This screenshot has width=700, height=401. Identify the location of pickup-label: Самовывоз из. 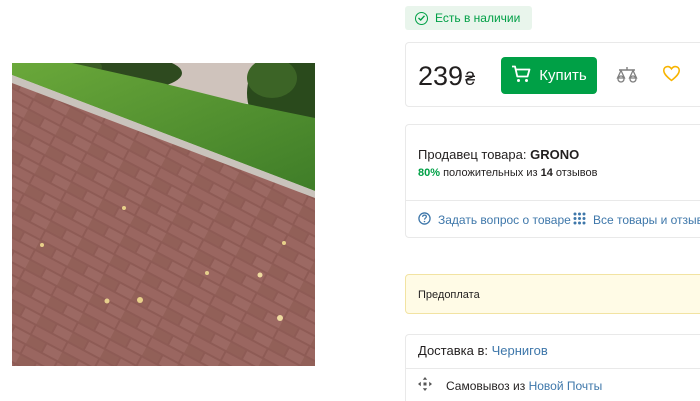
(486, 385).